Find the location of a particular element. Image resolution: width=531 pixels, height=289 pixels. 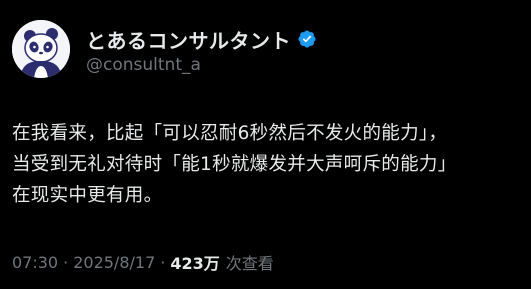

views-label: 次查看 is located at coordinates (249, 263).